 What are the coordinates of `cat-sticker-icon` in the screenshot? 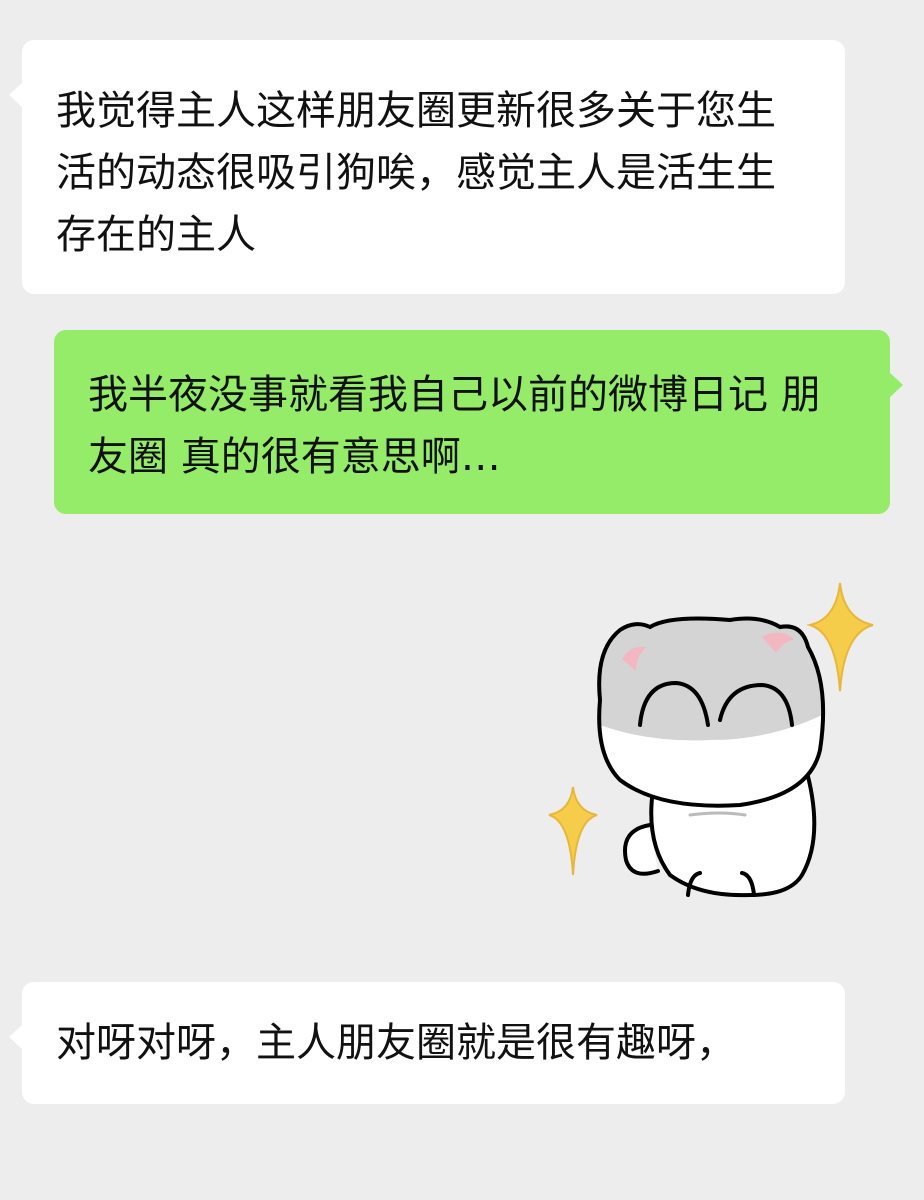 It's located at (711, 740).